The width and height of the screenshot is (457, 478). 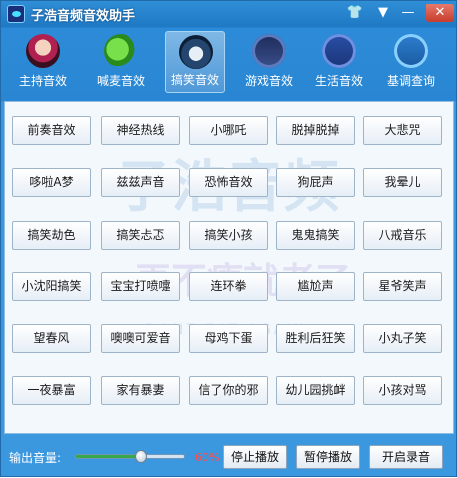 What do you see at coordinates (228, 130) in the screenshot?
I see `sound-button: 小哪吒` at bounding box center [228, 130].